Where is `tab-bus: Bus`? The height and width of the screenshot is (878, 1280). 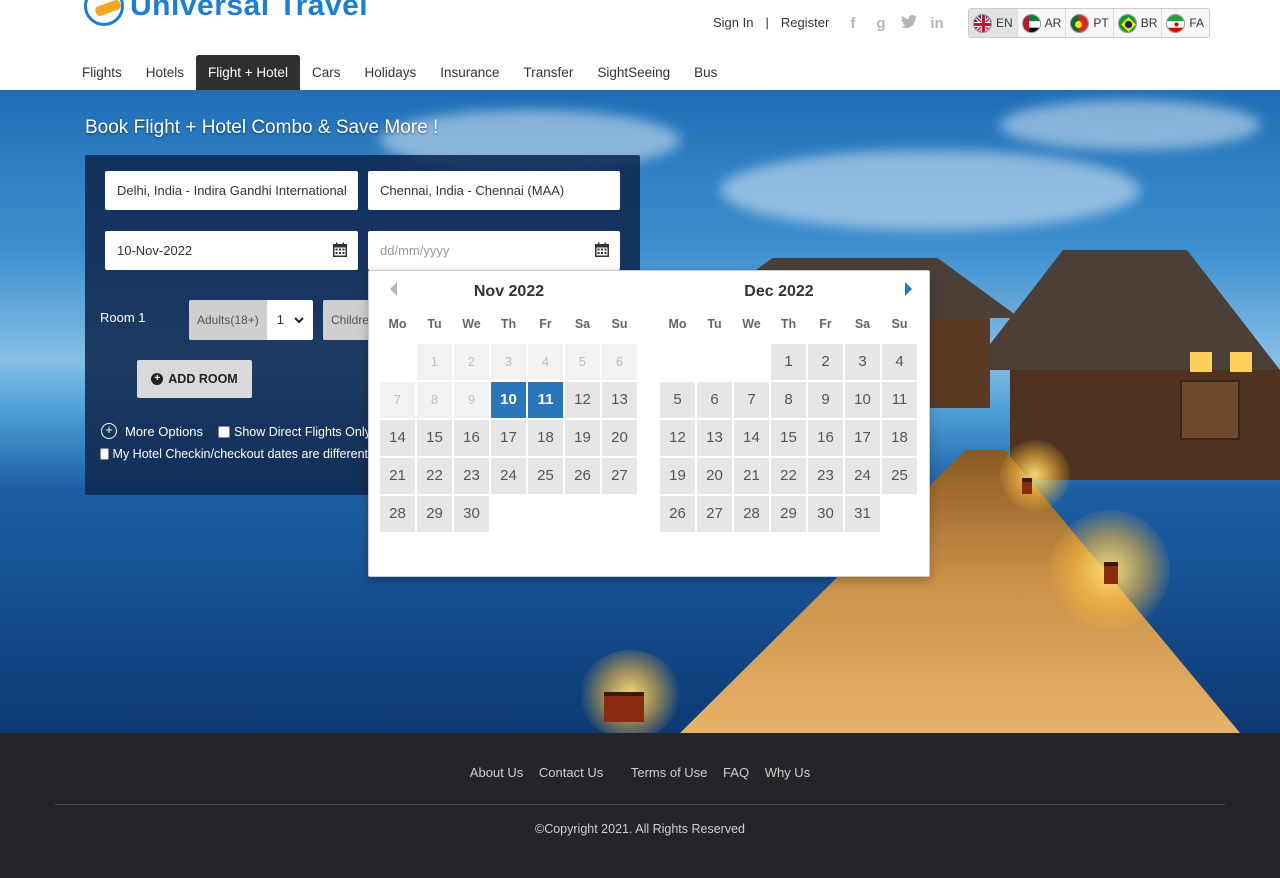
tab-bus: Bus is located at coordinates (705, 72).